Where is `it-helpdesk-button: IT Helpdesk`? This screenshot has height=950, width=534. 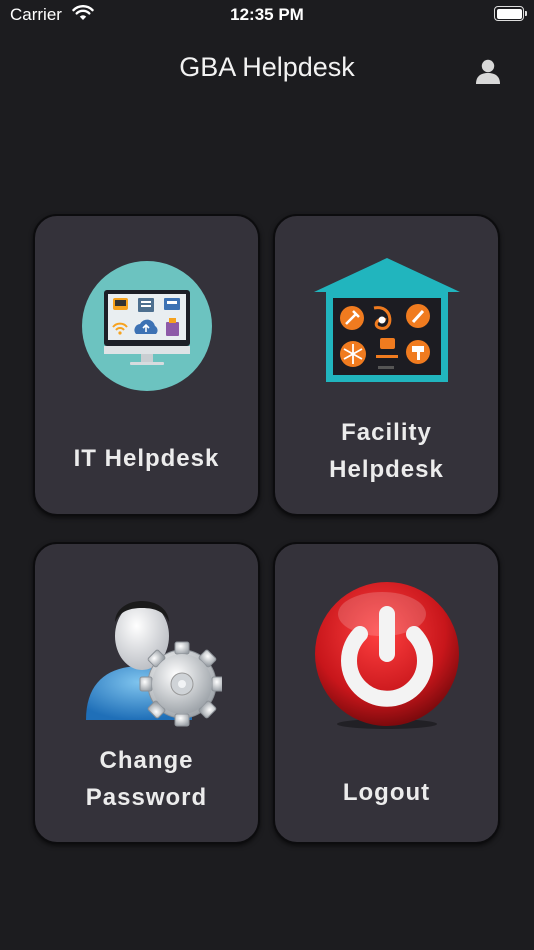 it-helpdesk-button: IT Helpdesk is located at coordinates (146, 365).